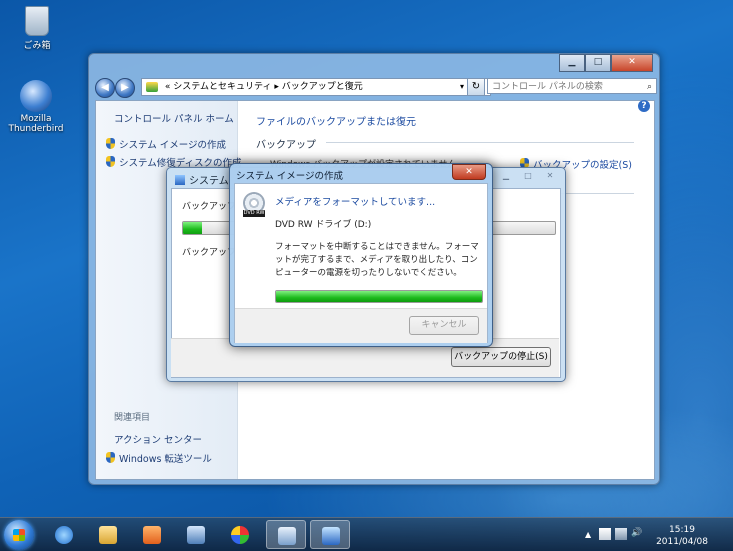 The width and height of the screenshot is (733, 551). I want to click on thunderbird-icon, so click(36, 96).